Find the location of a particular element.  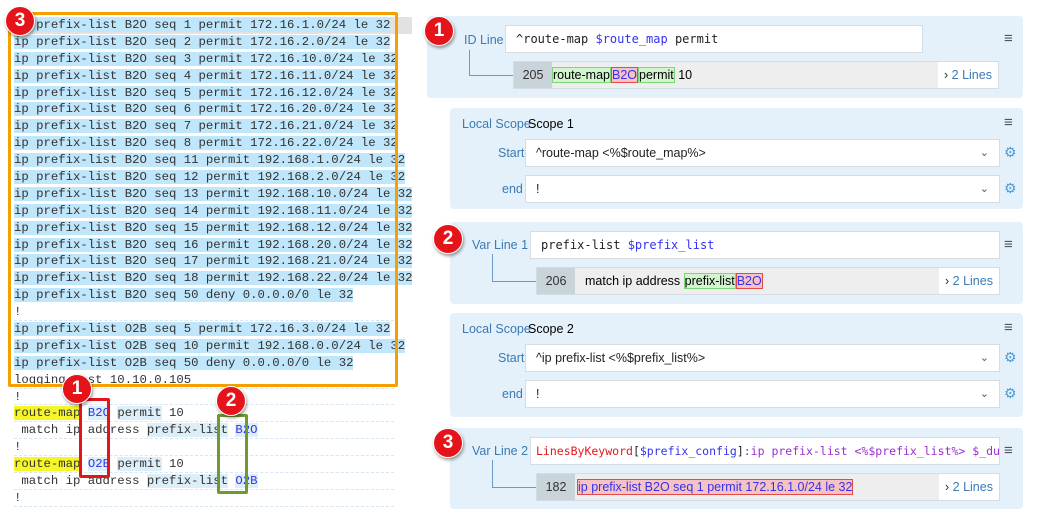

pattern-variable: $route_map is located at coordinates (631, 39).